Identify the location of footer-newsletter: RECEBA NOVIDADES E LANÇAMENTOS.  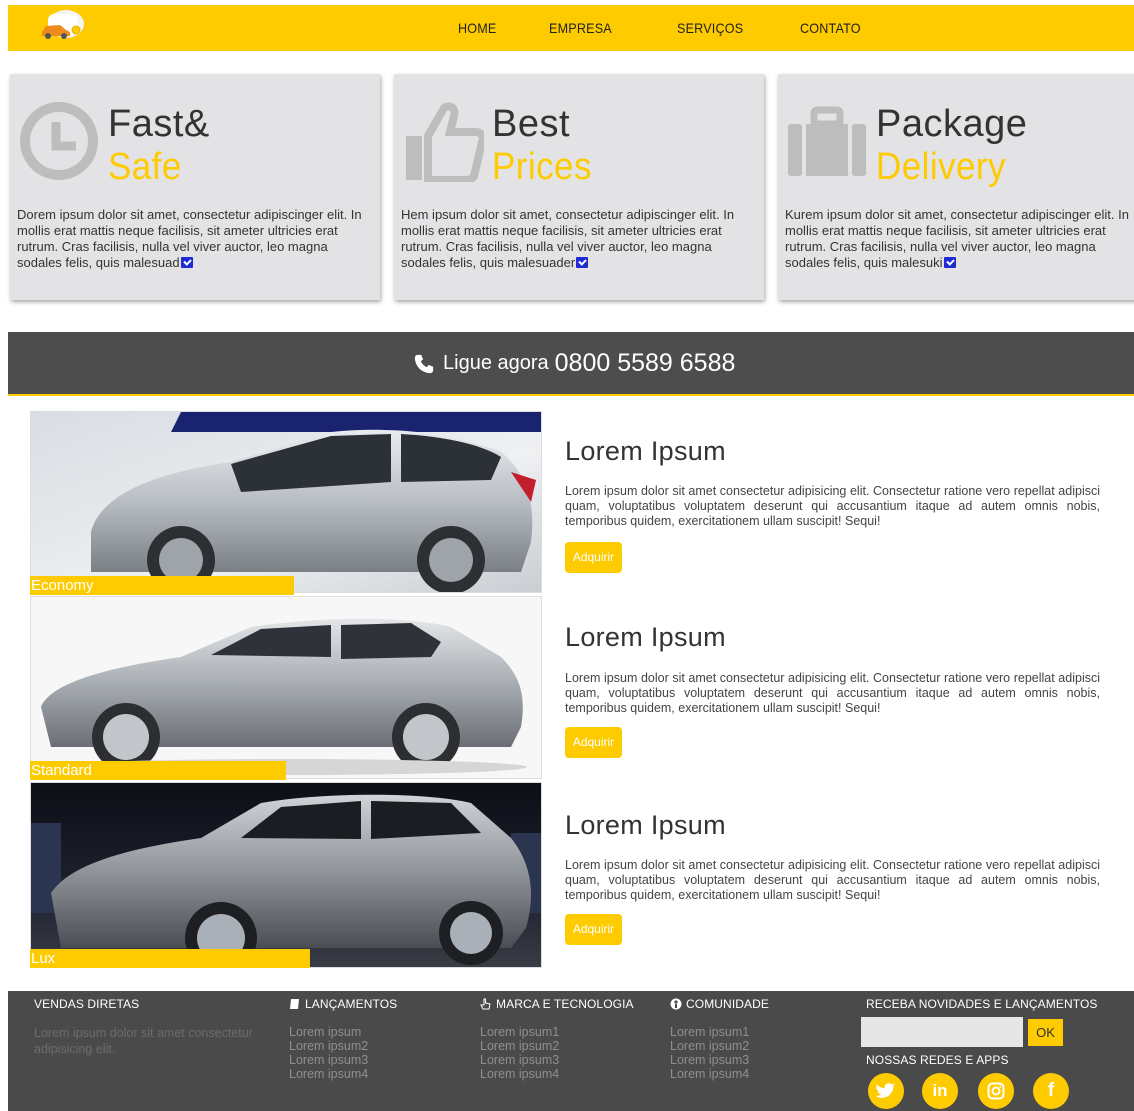
(982, 1004).